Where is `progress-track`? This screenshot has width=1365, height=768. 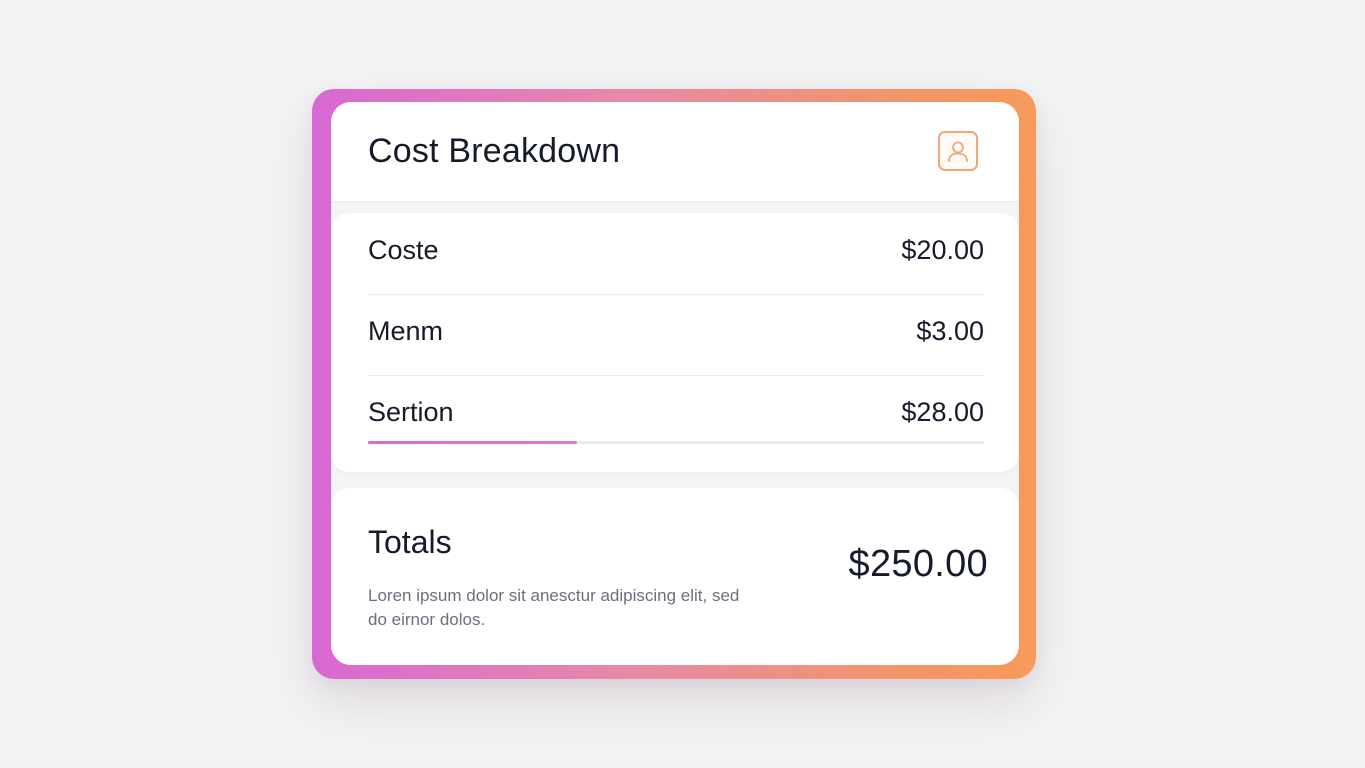 progress-track is located at coordinates (676, 442).